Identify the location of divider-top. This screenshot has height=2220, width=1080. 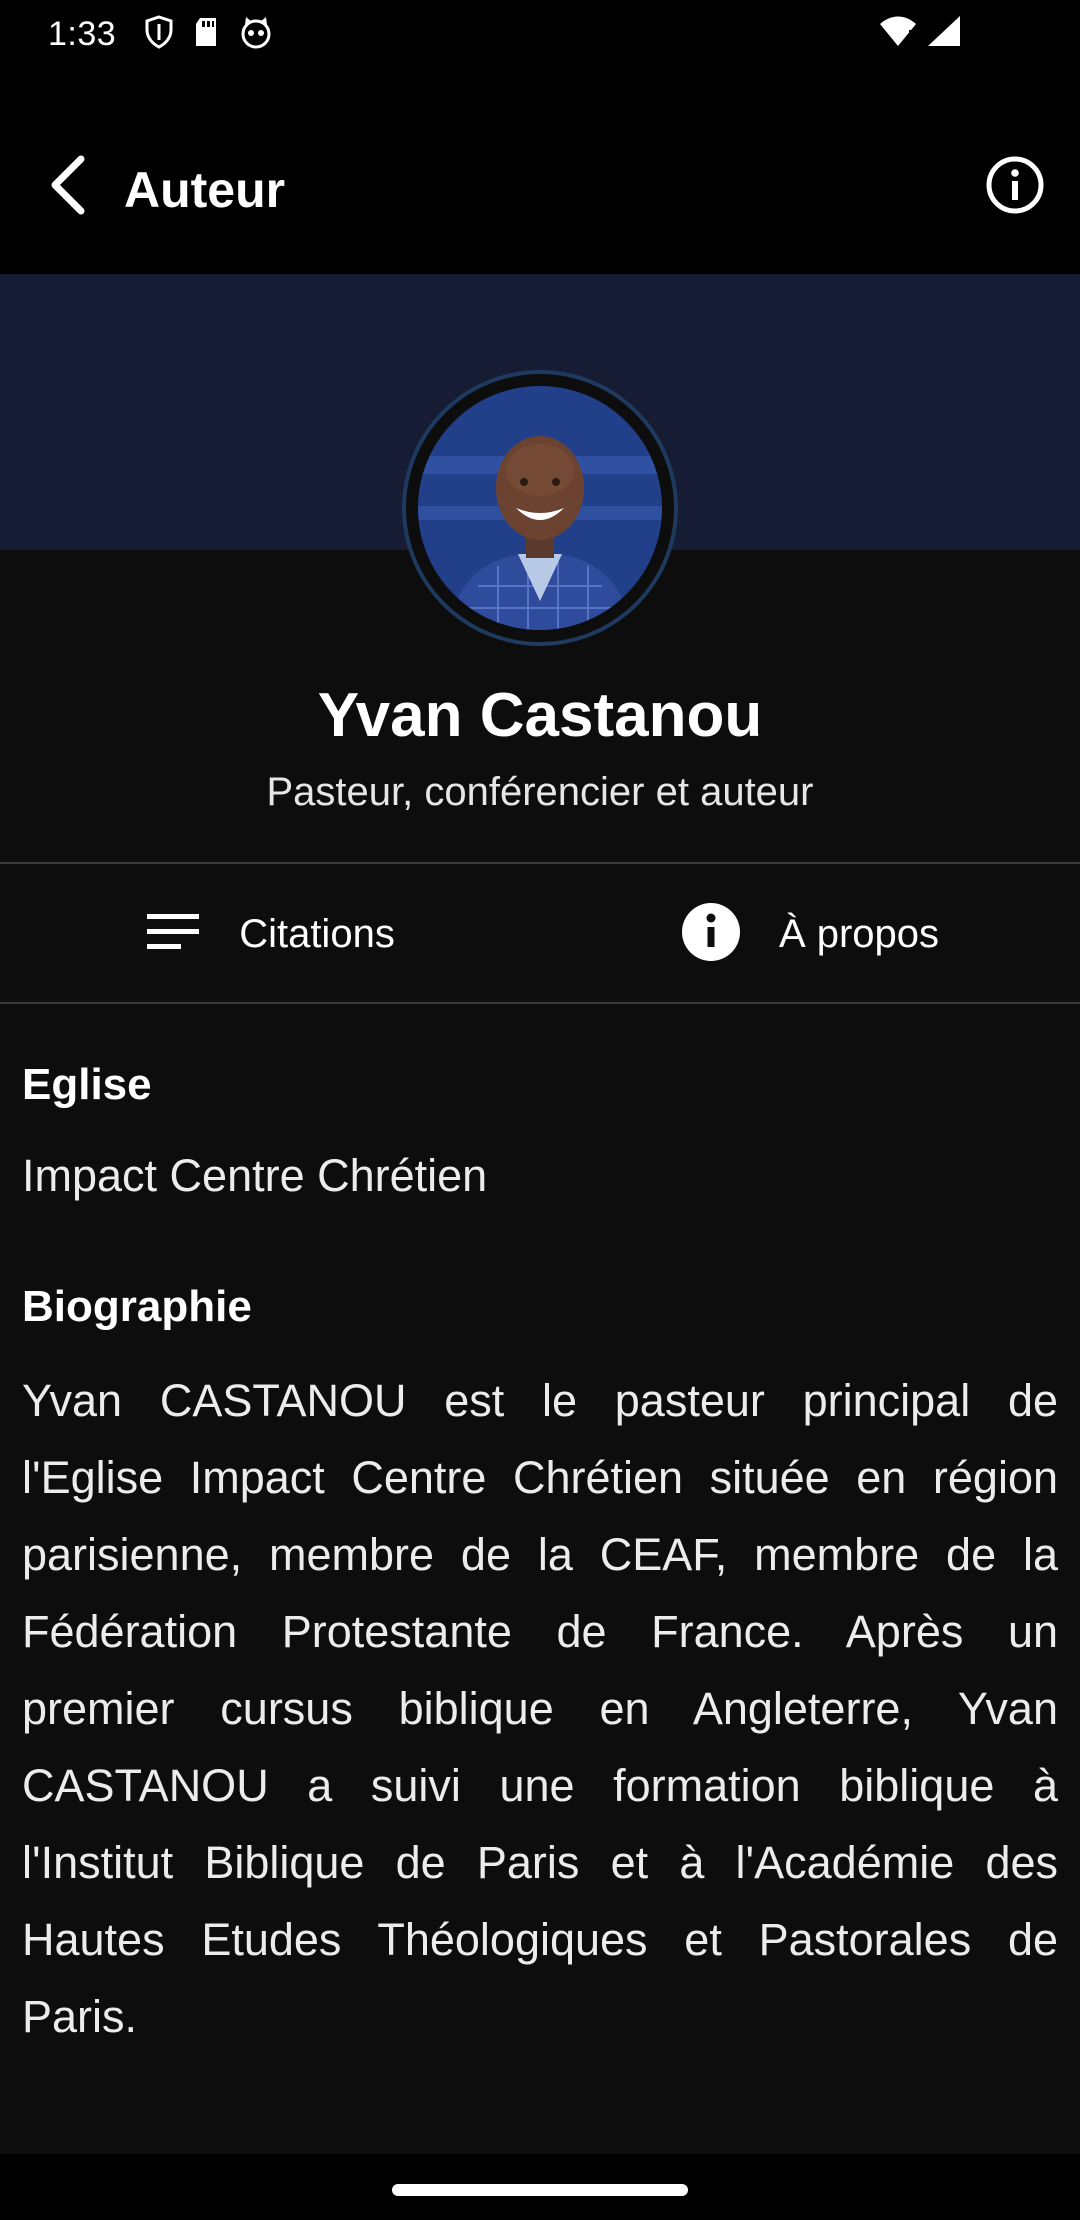
(540, 863).